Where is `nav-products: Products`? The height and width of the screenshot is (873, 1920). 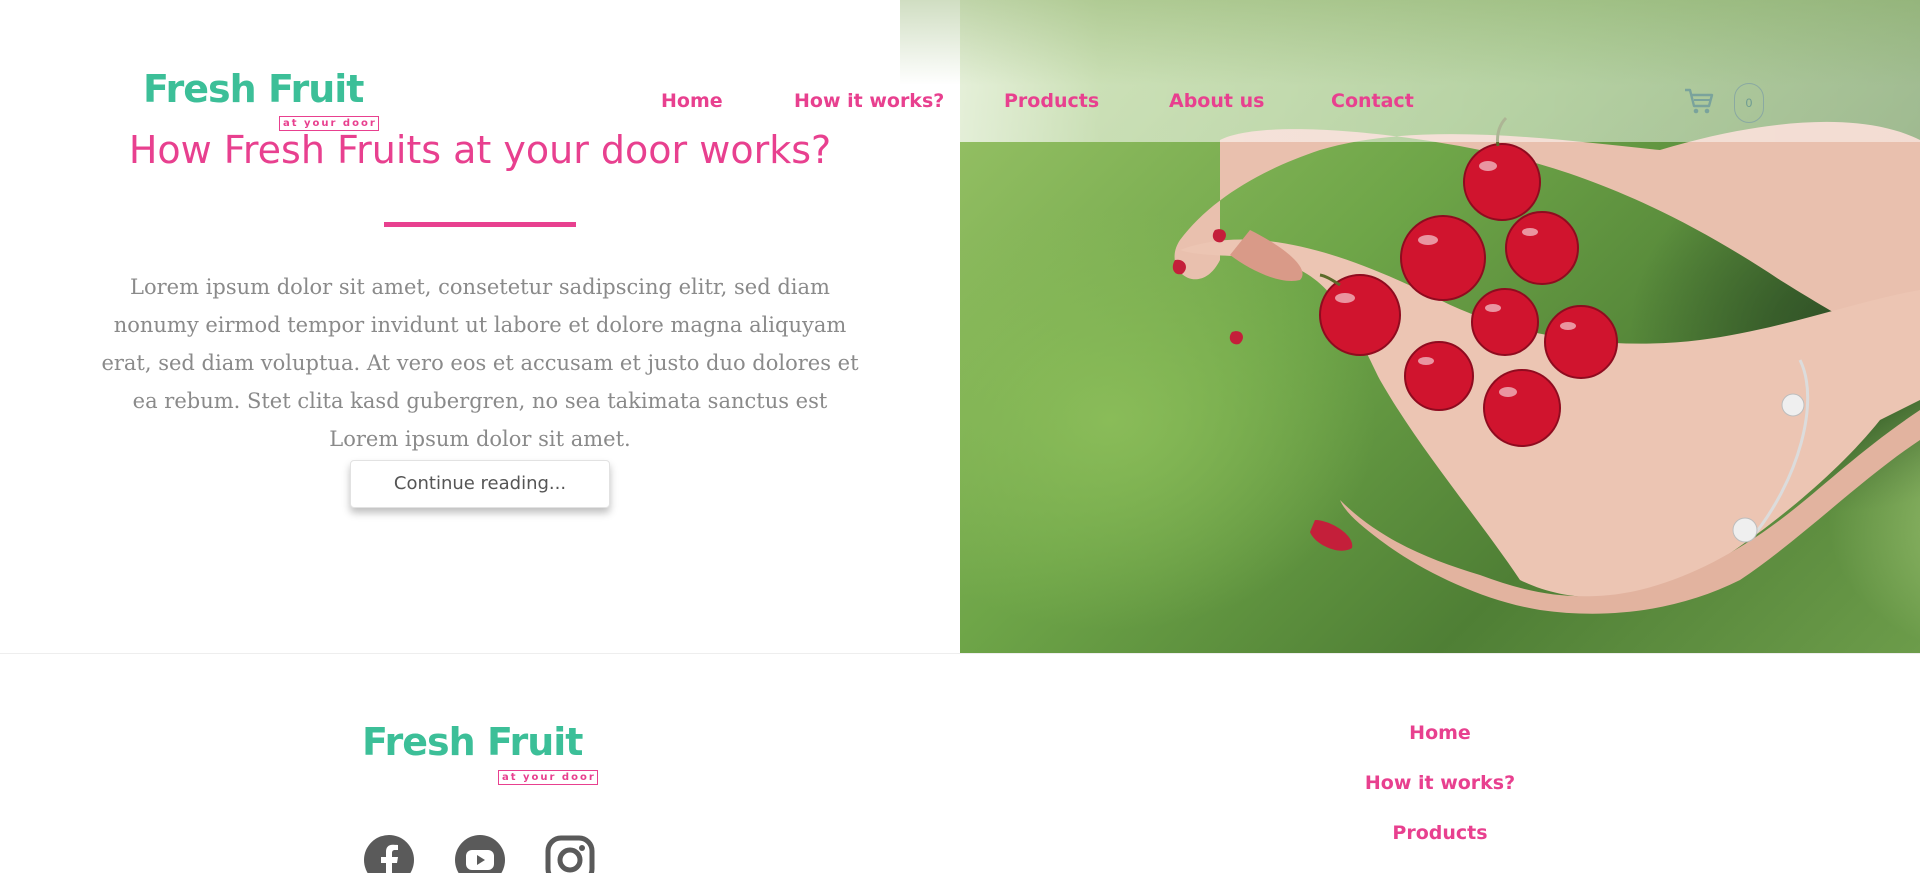
nav-products: Products is located at coordinates (1051, 101).